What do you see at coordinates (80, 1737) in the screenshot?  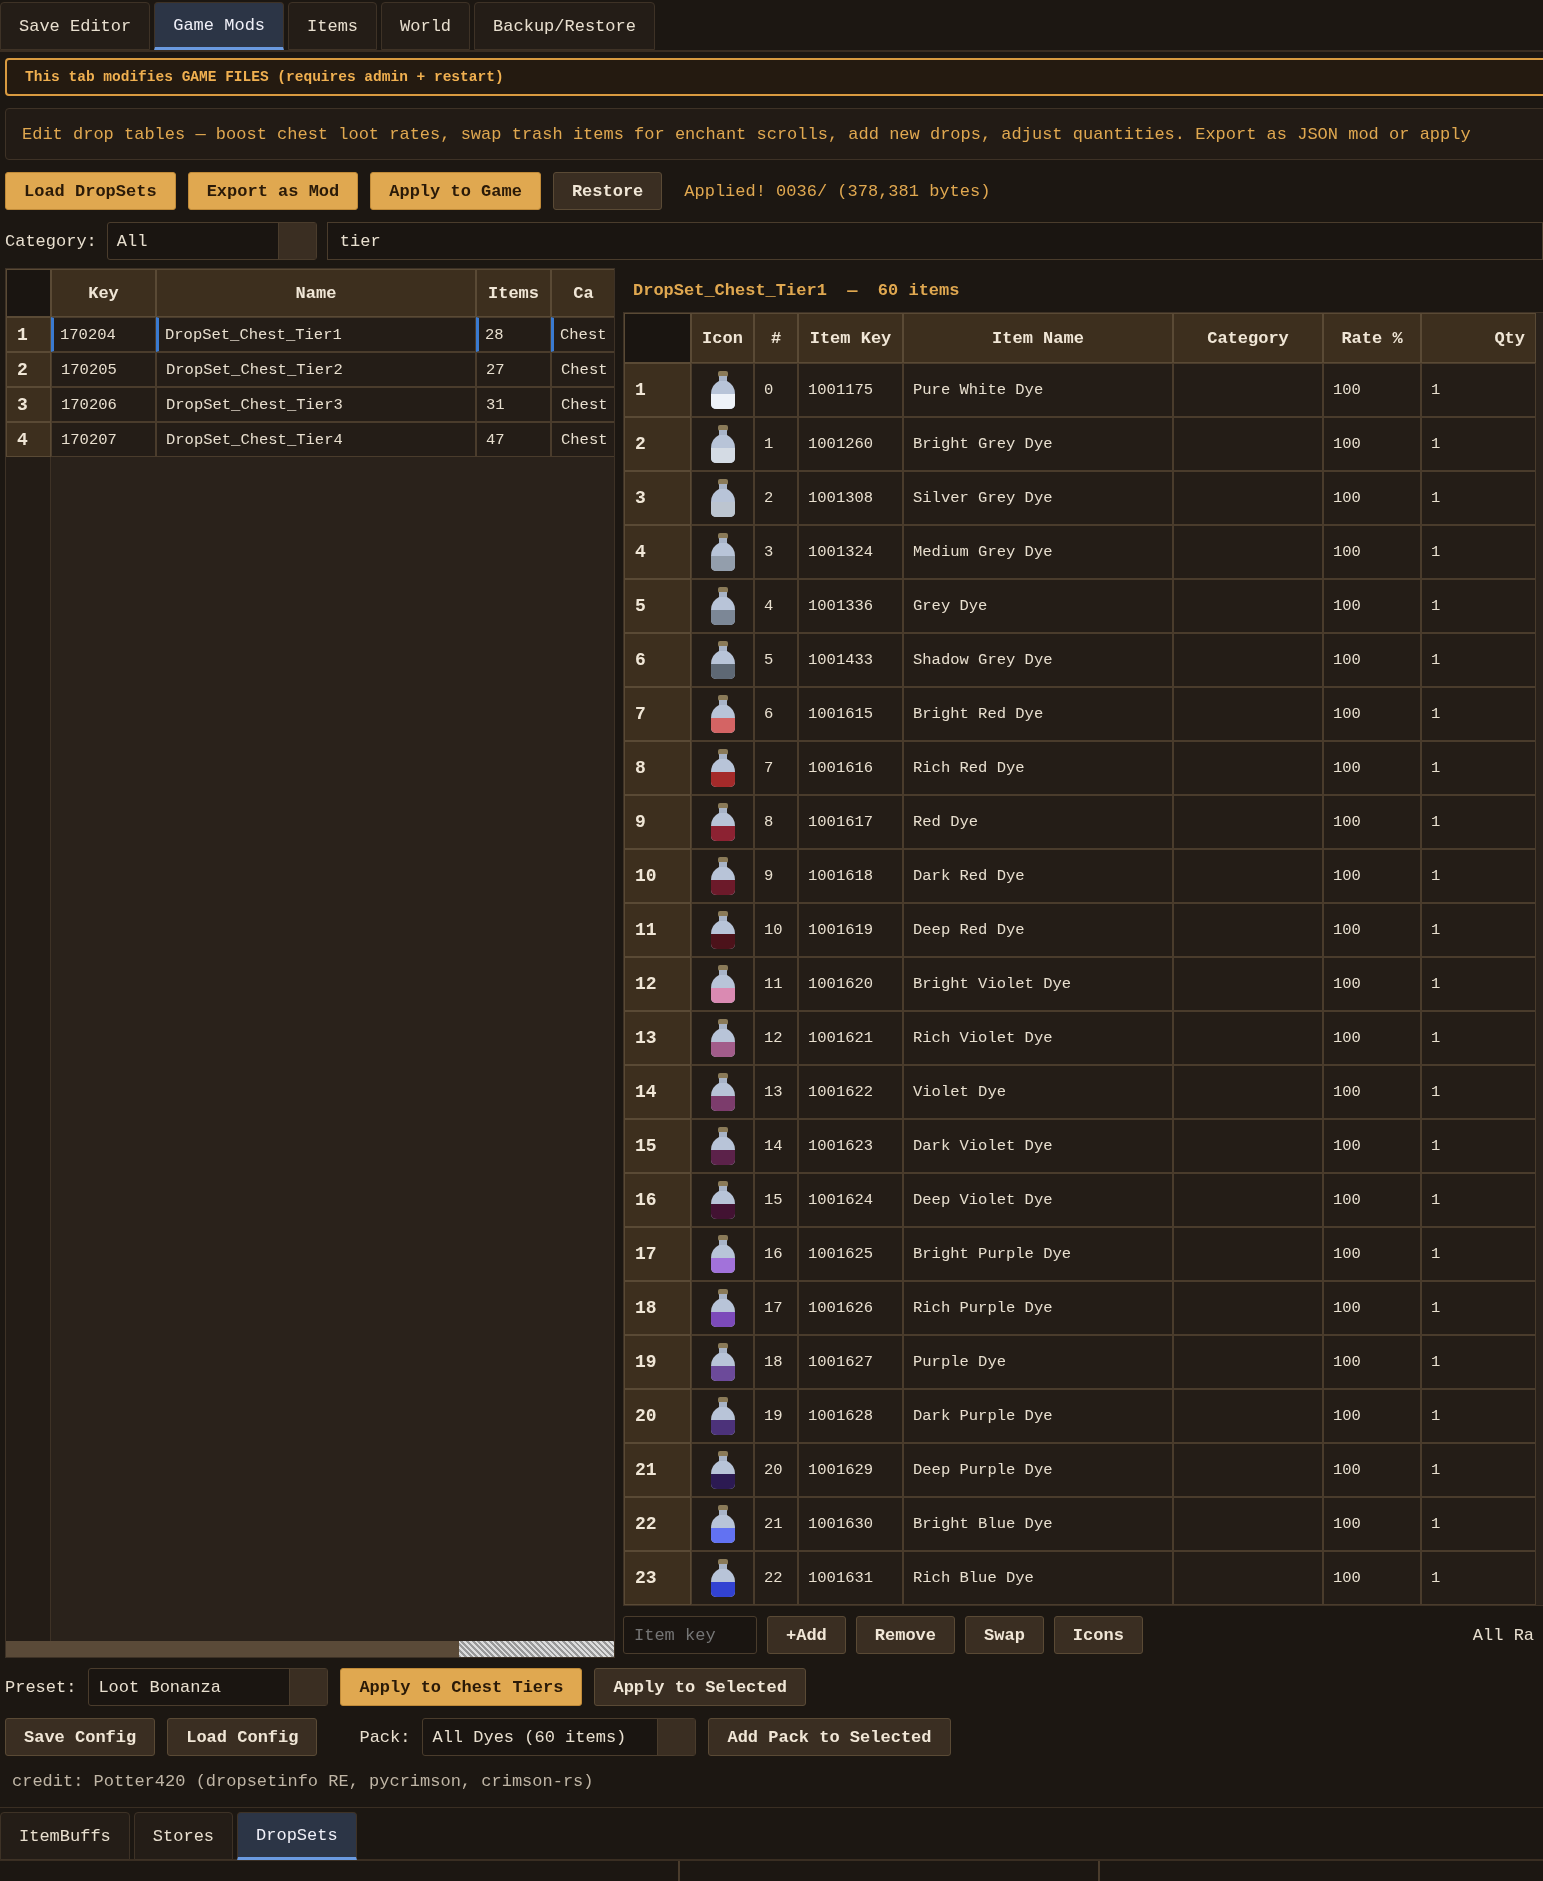 I see `config-button: Save Config` at bounding box center [80, 1737].